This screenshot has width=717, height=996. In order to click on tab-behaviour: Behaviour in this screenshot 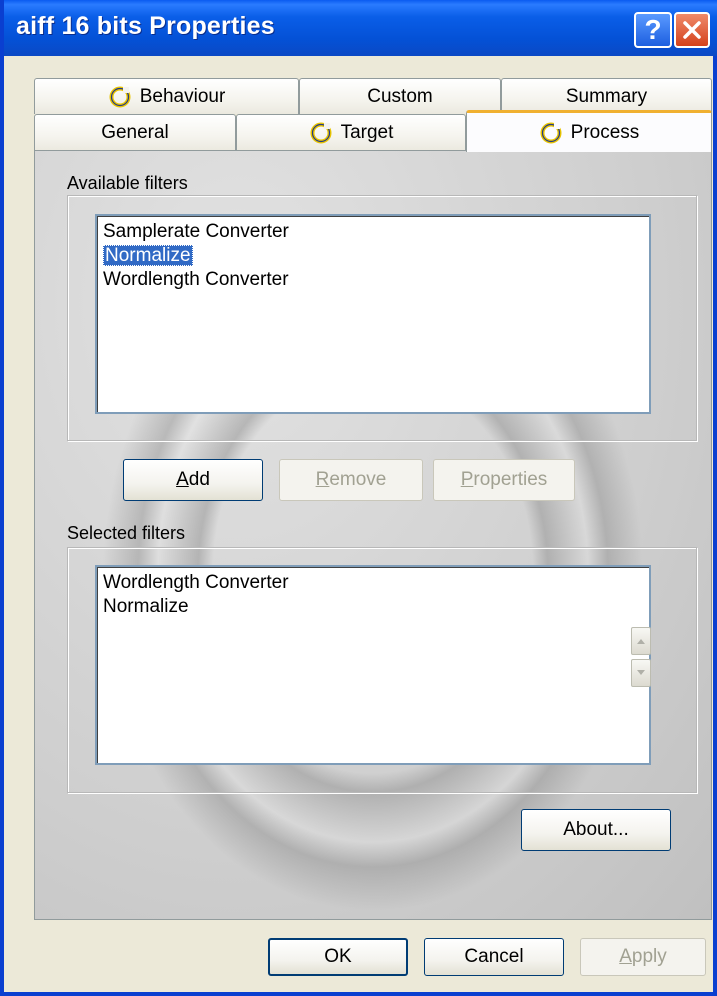, I will do `click(166, 96)`.